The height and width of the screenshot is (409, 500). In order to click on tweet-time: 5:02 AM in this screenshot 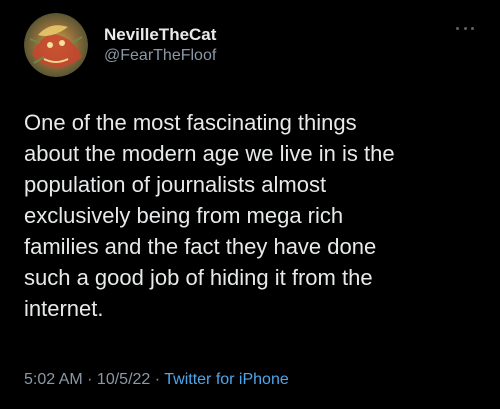, I will do `click(53, 379)`.